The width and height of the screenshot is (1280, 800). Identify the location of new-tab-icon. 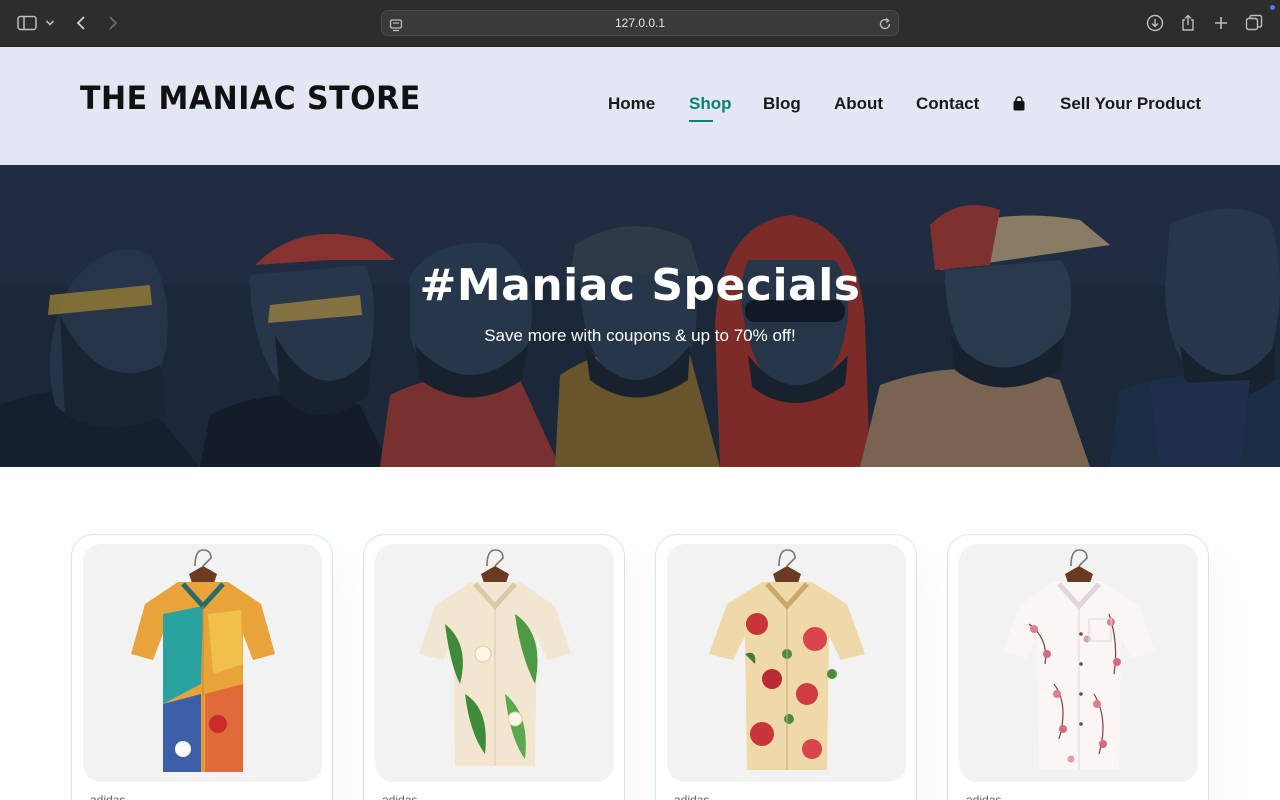
(1221, 23).